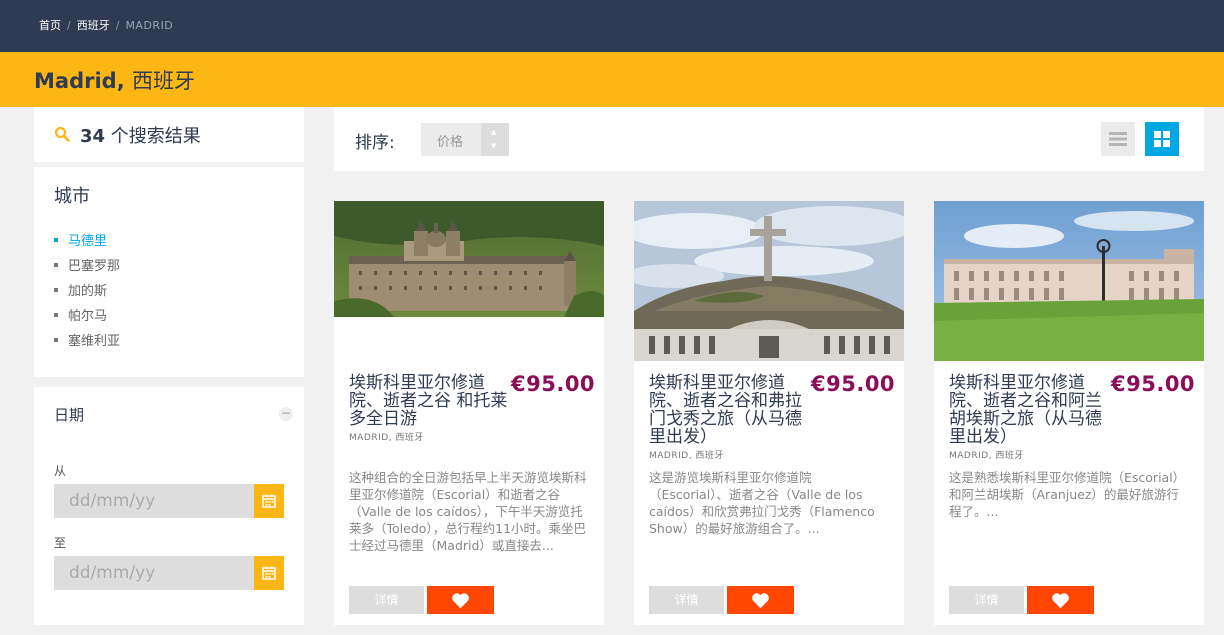 This screenshot has height=635, width=1224. I want to click on page-title-city: Madrid,, so click(79, 81).